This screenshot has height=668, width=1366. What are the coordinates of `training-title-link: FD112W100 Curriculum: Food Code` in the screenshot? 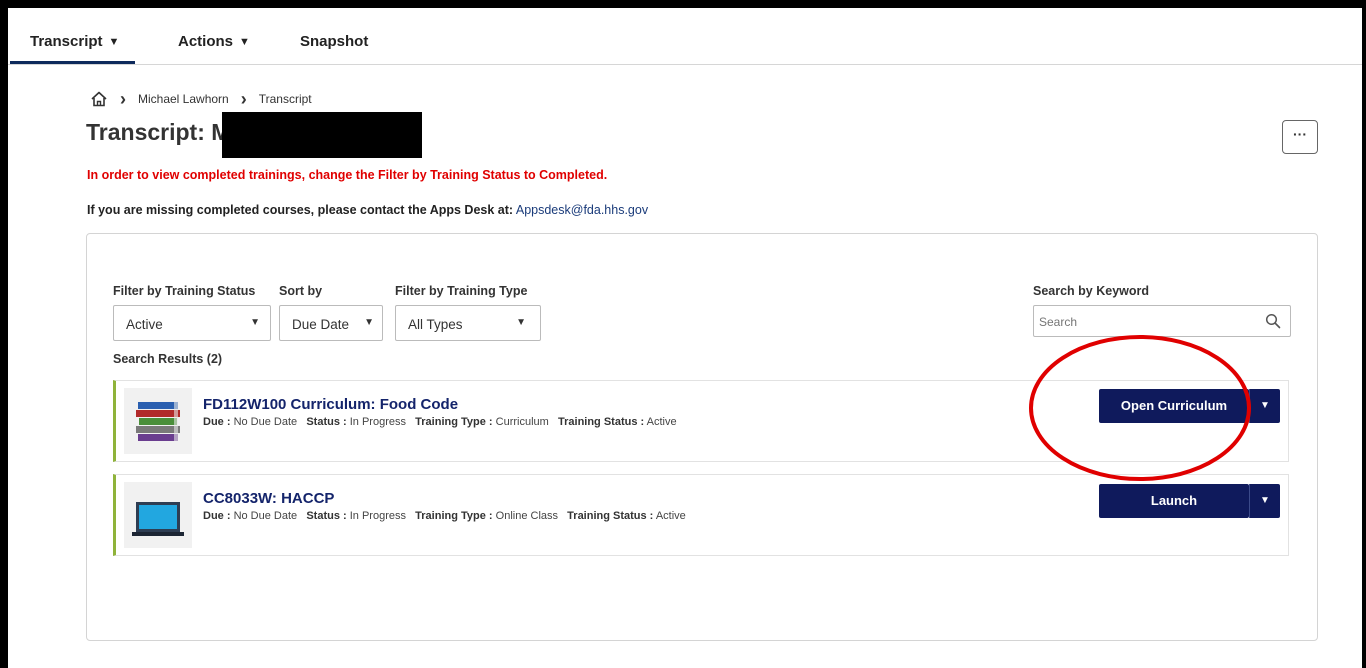 It's located at (330, 404).